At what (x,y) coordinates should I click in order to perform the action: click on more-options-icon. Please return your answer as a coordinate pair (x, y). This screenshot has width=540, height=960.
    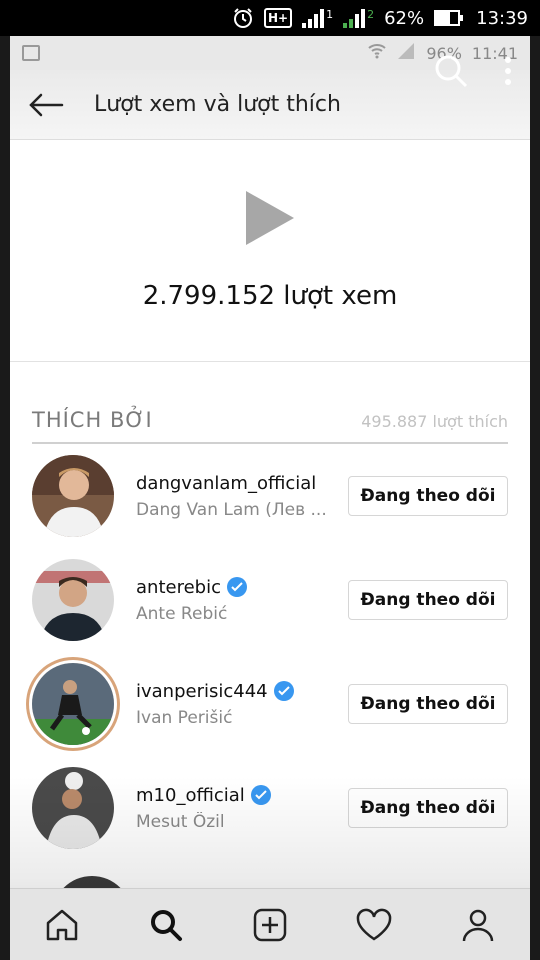
    Looking at the image, I should click on (508, 73).